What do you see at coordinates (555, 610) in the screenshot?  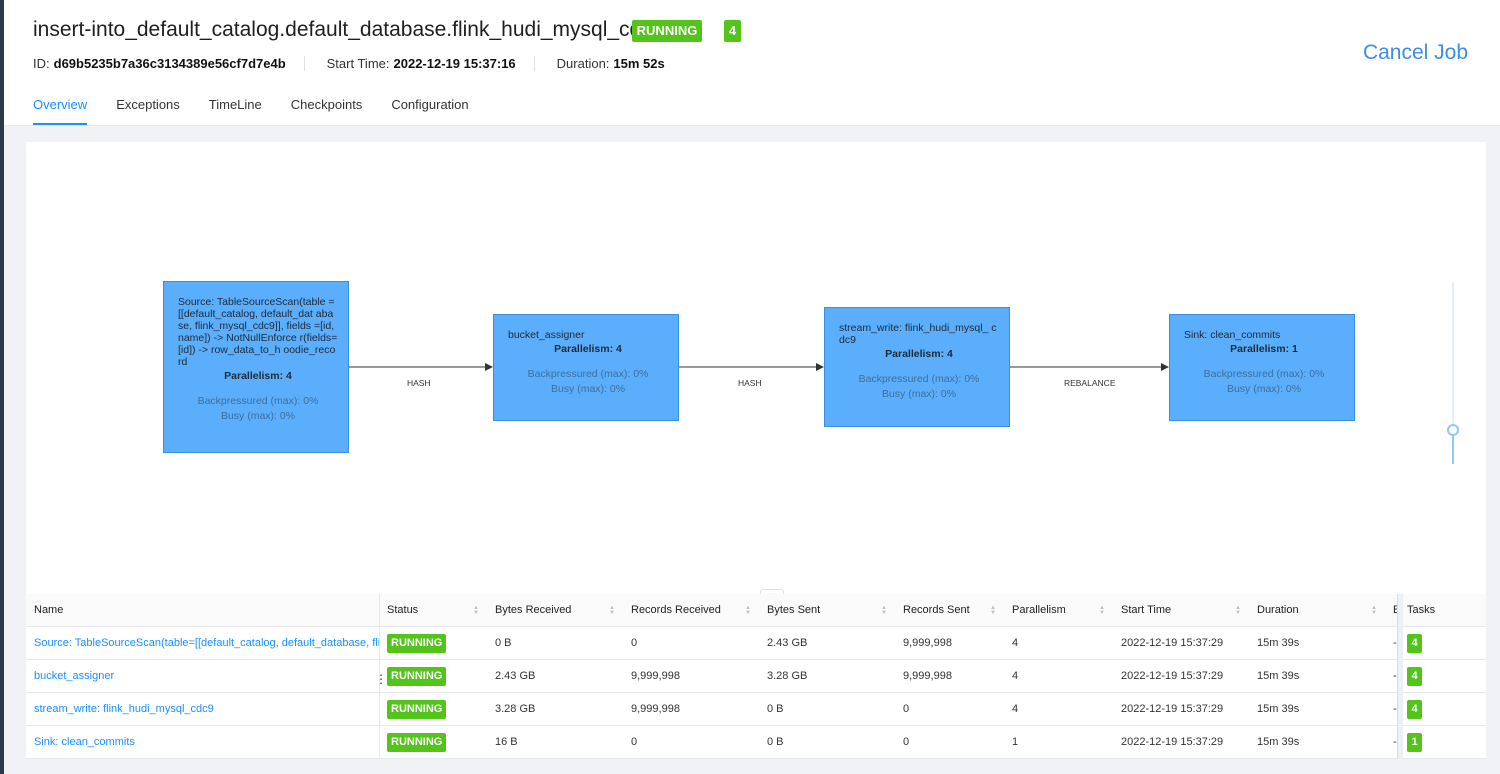 I see `column-header-bytes-received: Bytes Received ▲ ▼` at bounding box center [555, 610].